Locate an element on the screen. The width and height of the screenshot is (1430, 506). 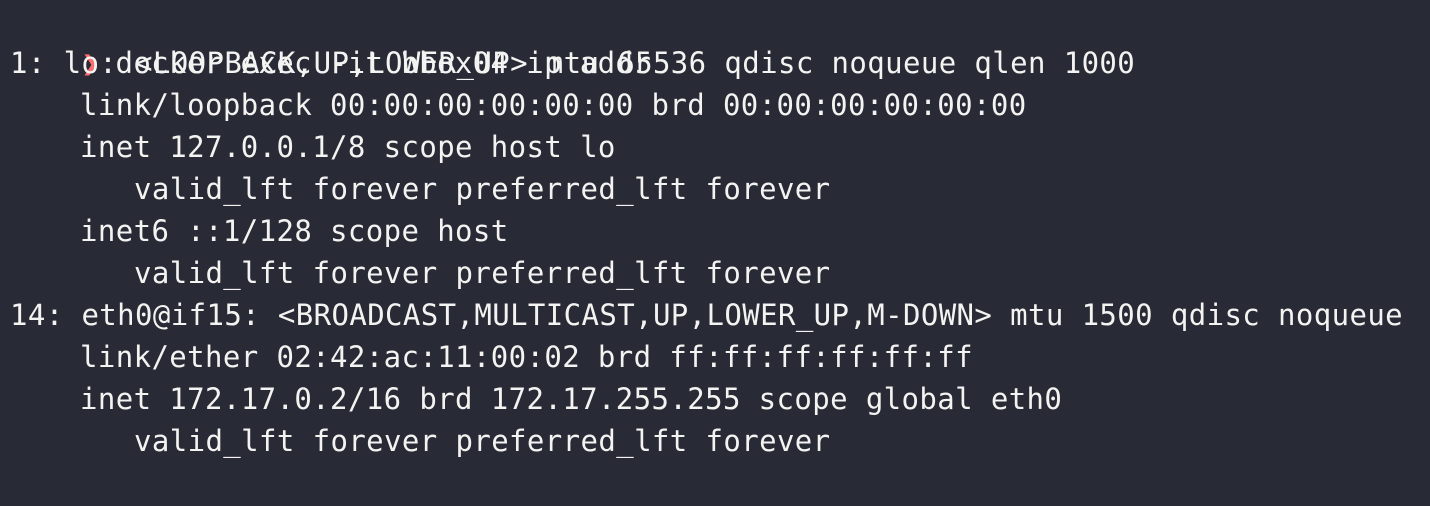
output-line: inet6 ::1/128 scope host is located at coordinates (294, 231).